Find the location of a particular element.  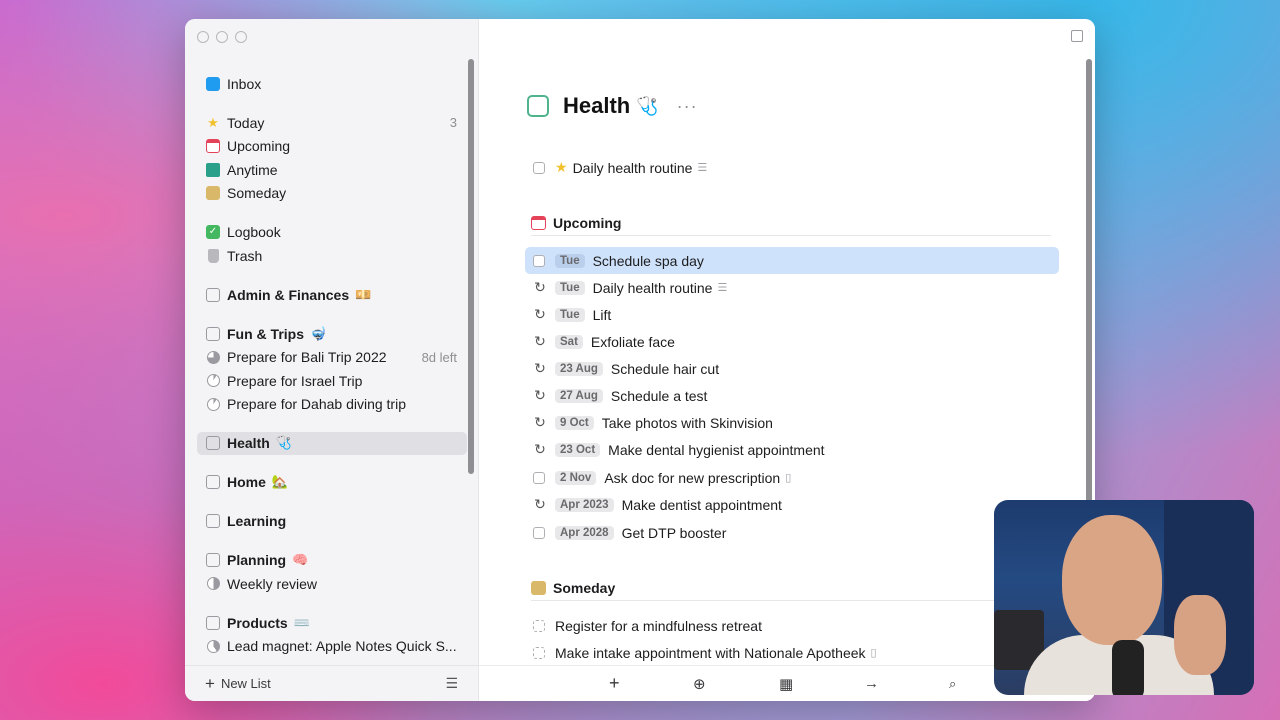

calendar-icon: ▦ is located at coordinates (786, 684).